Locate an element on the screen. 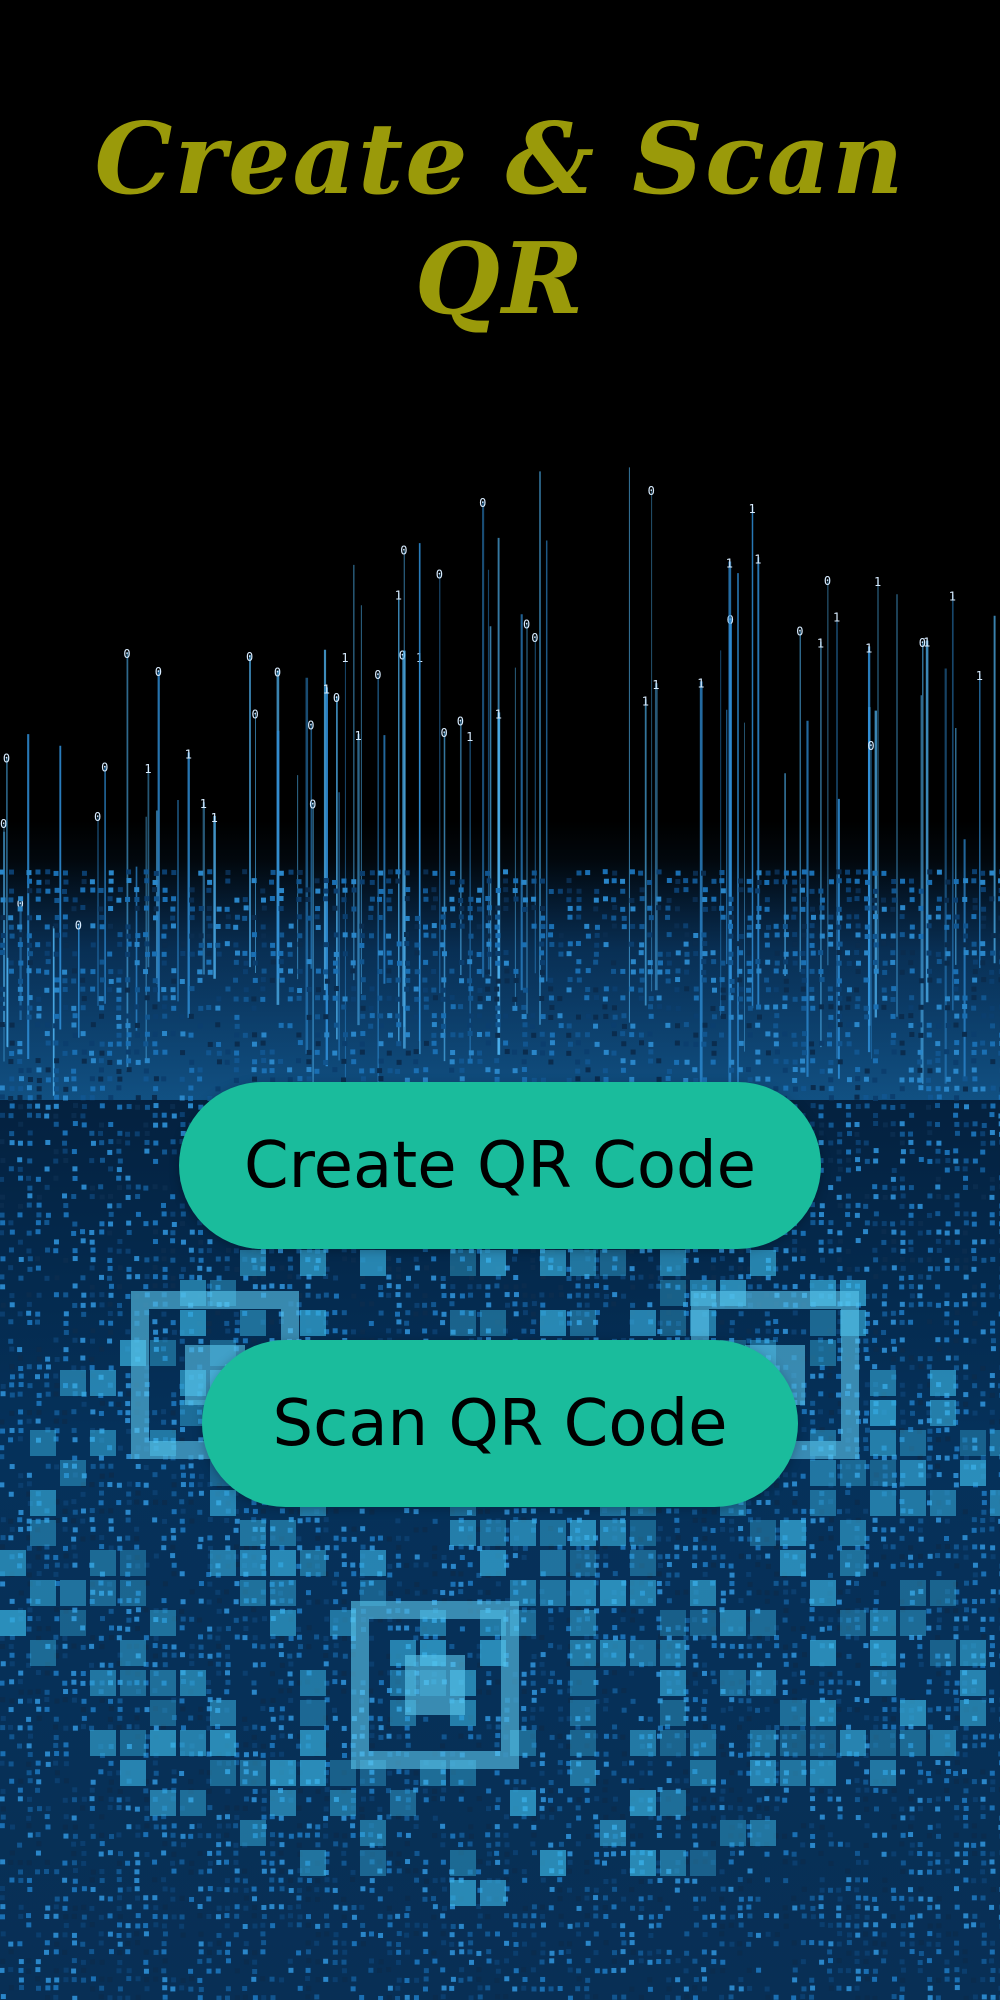 The width and height of the screenshot is (1000, 2000). app-title: Create & Scan QR is located at coordinates (500, 219).